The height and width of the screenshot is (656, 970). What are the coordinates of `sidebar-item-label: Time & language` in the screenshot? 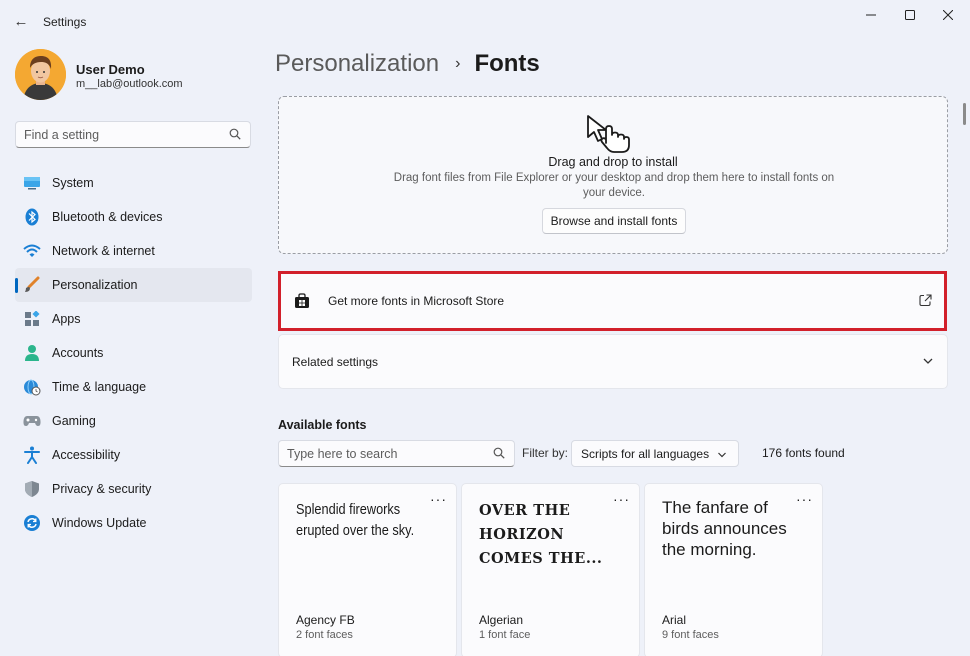 It's located at (99, 387).